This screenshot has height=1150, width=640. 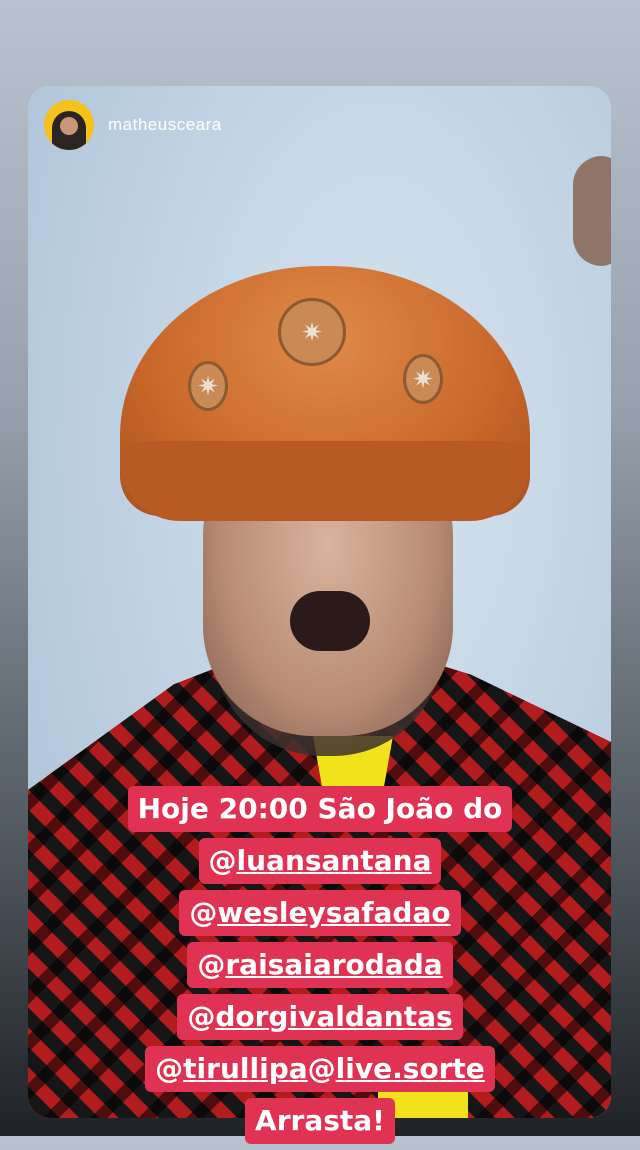 What do you see at coordinates (333, 912) in the screenshot?
I see `mention-wesleysafadao: wesleysafadao` at bounding box center [333, 912].